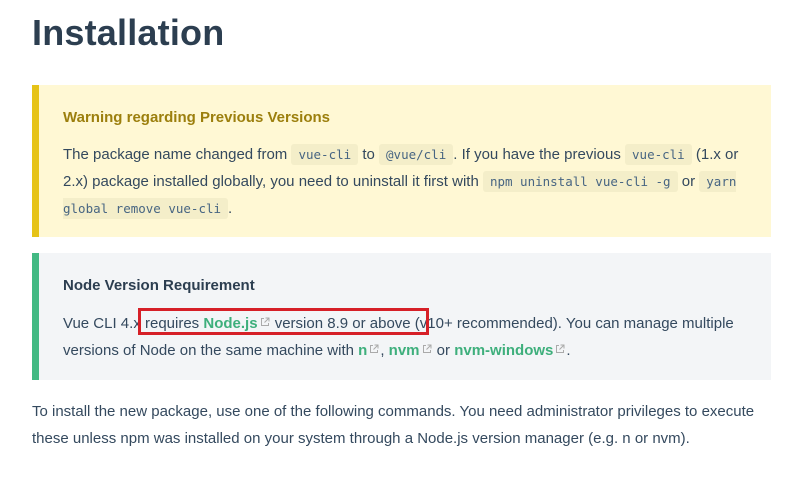 Image resolution: width=786 pixels, height=489 pixels. I want to click on tip-text: or, so click(443, 350).